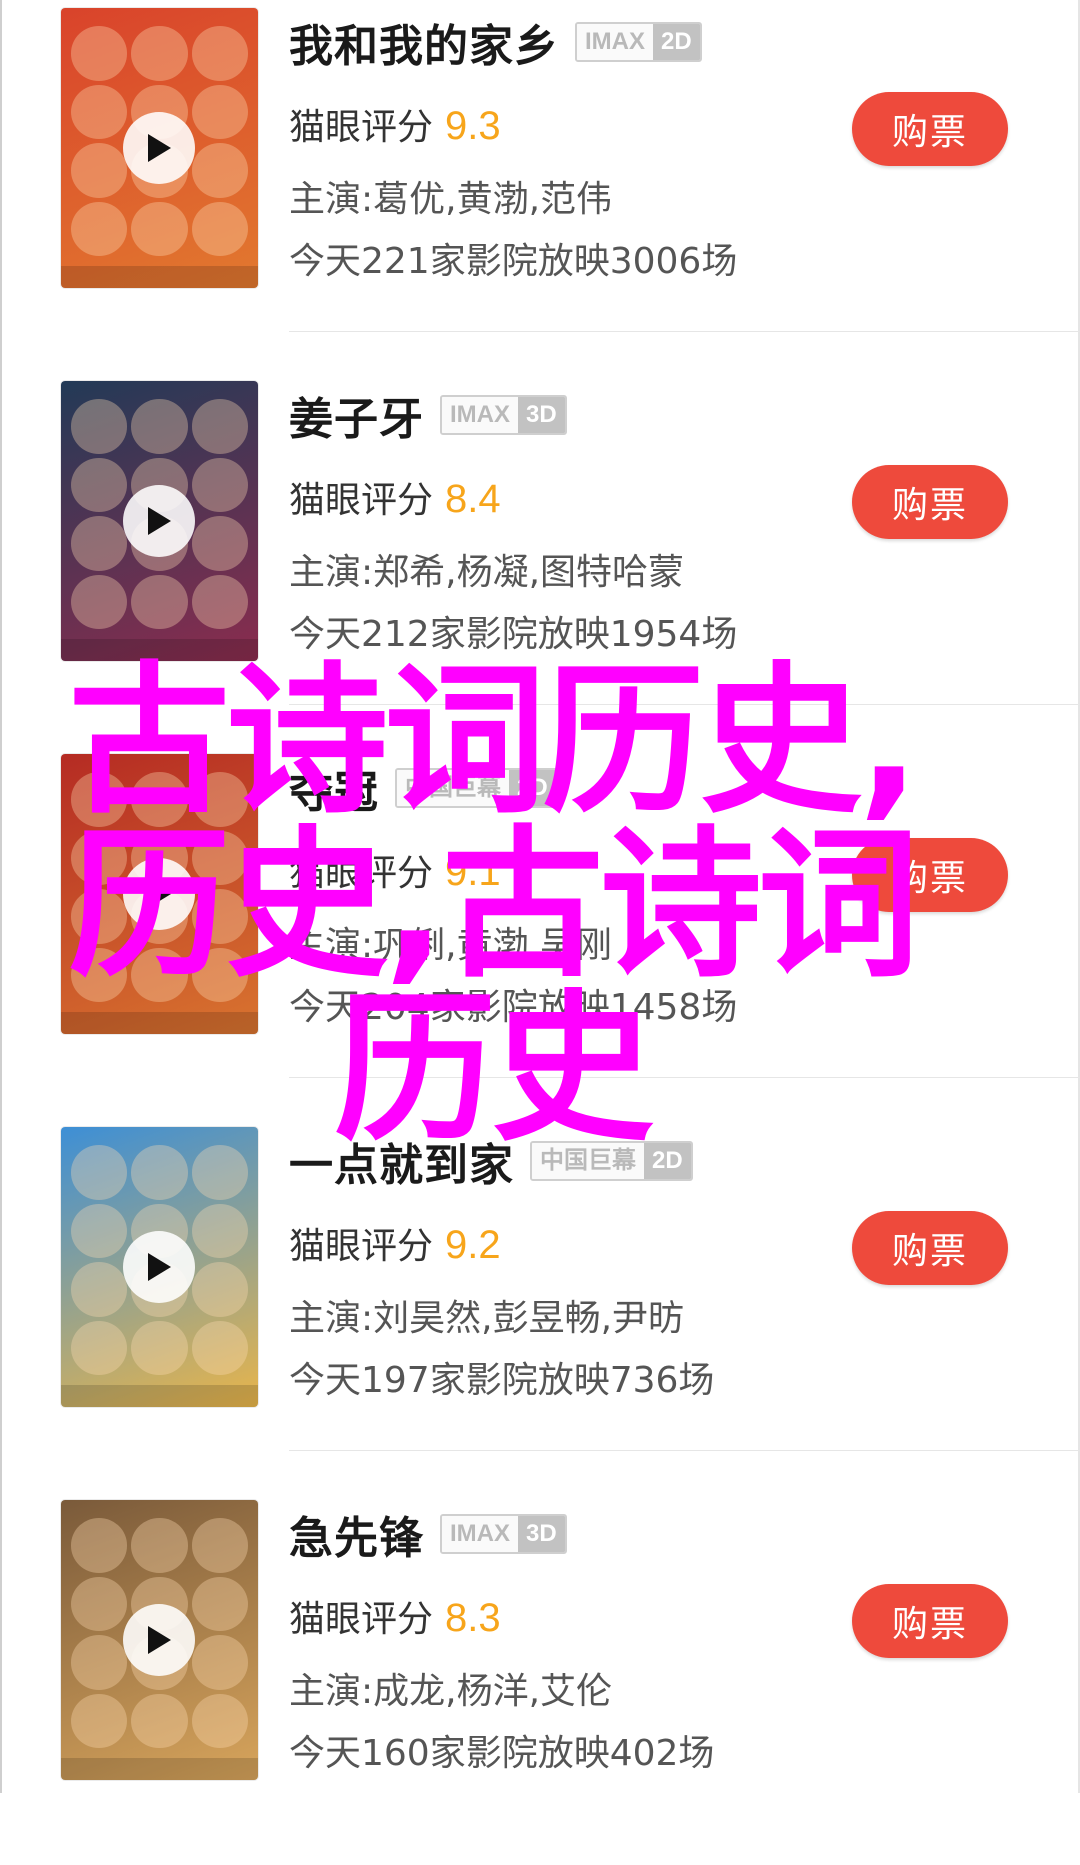 The image size is (1080, 1865). What do you see at coordinates (451, 945) in the screenshot?
I see `movie-cast: 主演:巩俐,黄渤,吴刚` at bounding box center [451, 945].